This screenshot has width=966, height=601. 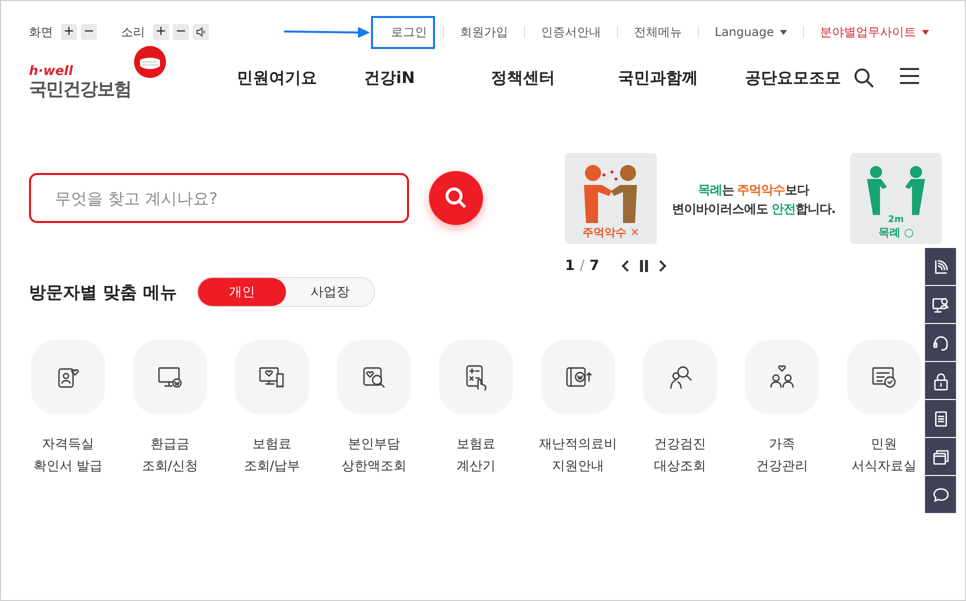 I want to click on menu-label: 재난적의료비 지원안내, so click(x=578, y=456).